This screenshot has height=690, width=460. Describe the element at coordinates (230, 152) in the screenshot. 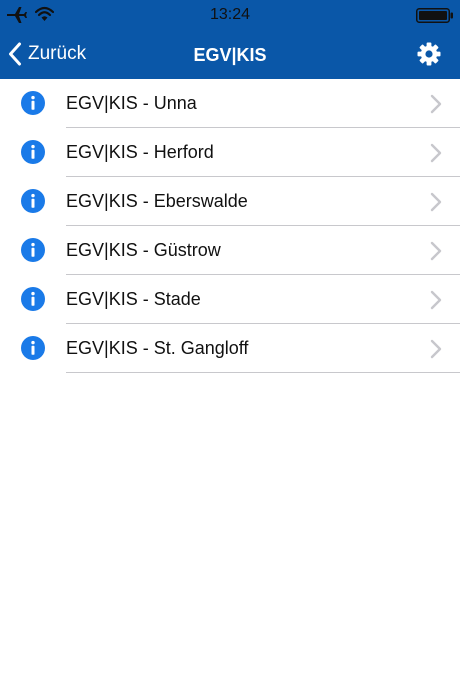

I see `list-item: EGV|KIS - Herford` at that location.